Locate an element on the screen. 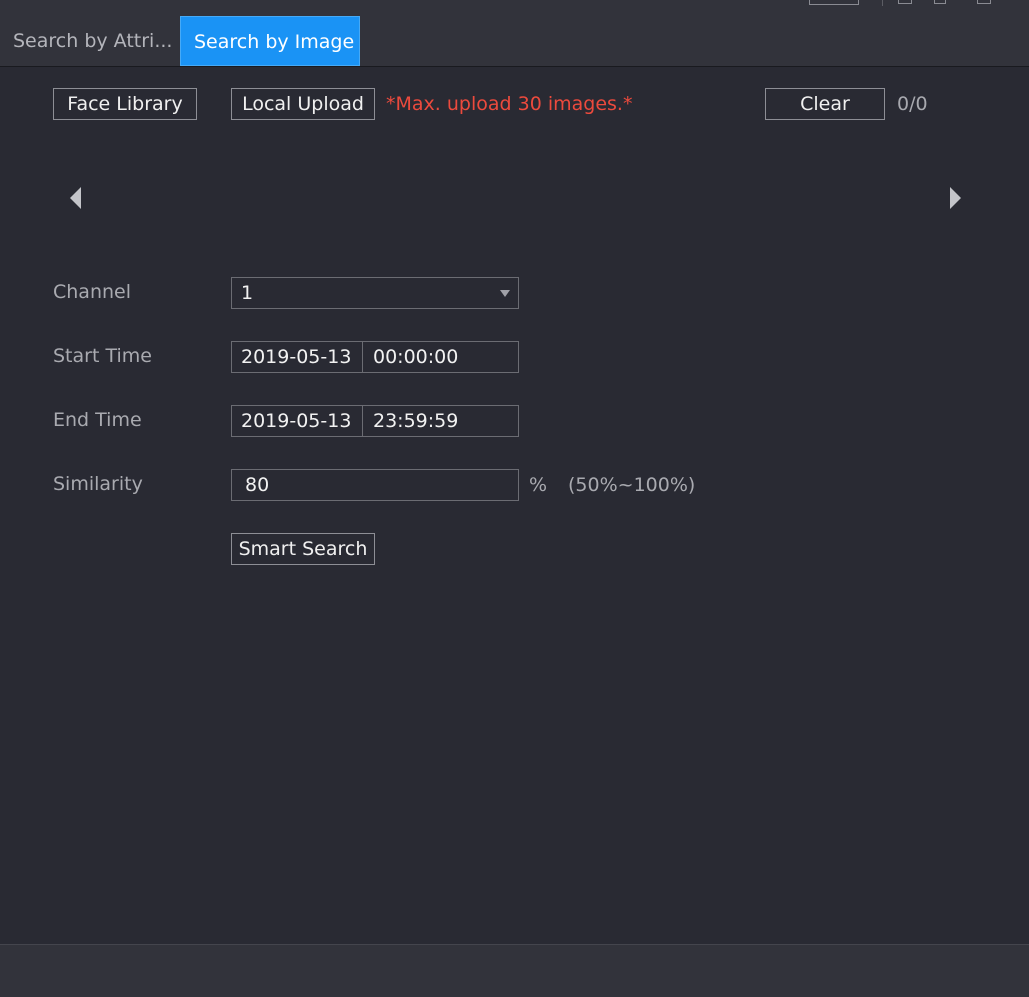 The image size is (1029, 997). tab-search-by-image: Search by Image is located at coordinates (270, 41).